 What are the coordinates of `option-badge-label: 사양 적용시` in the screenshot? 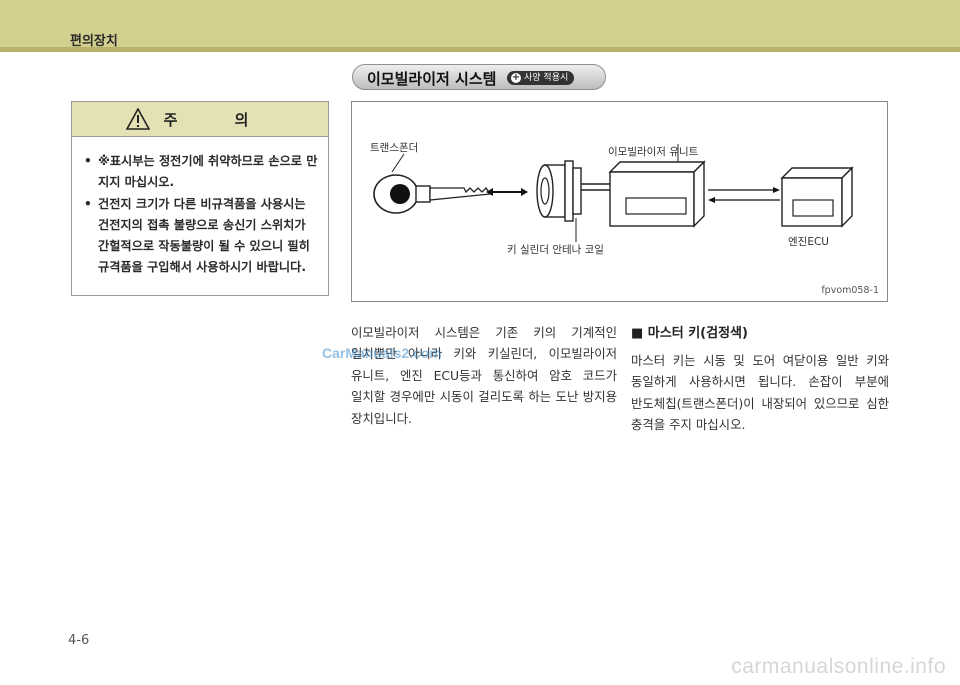 It's located at (546, 78).